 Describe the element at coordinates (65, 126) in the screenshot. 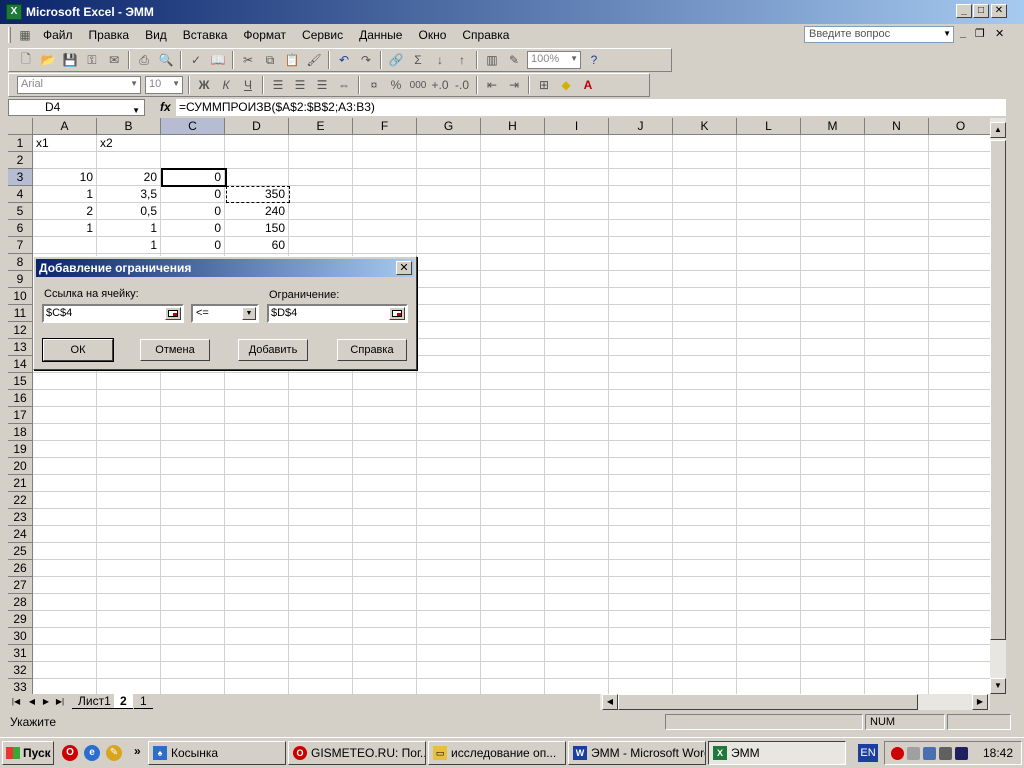

I see `column-header-a: A` at that location.